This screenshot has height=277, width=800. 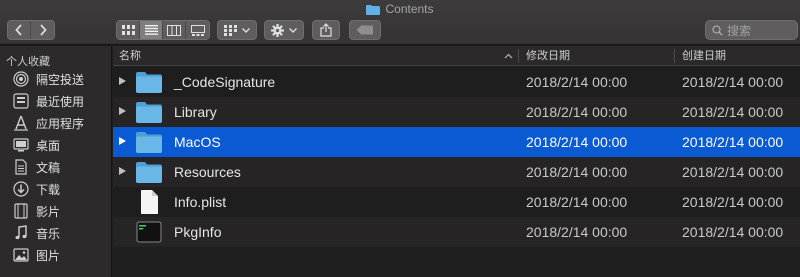 I want to click on share-icon, so click(x=326, y=30).